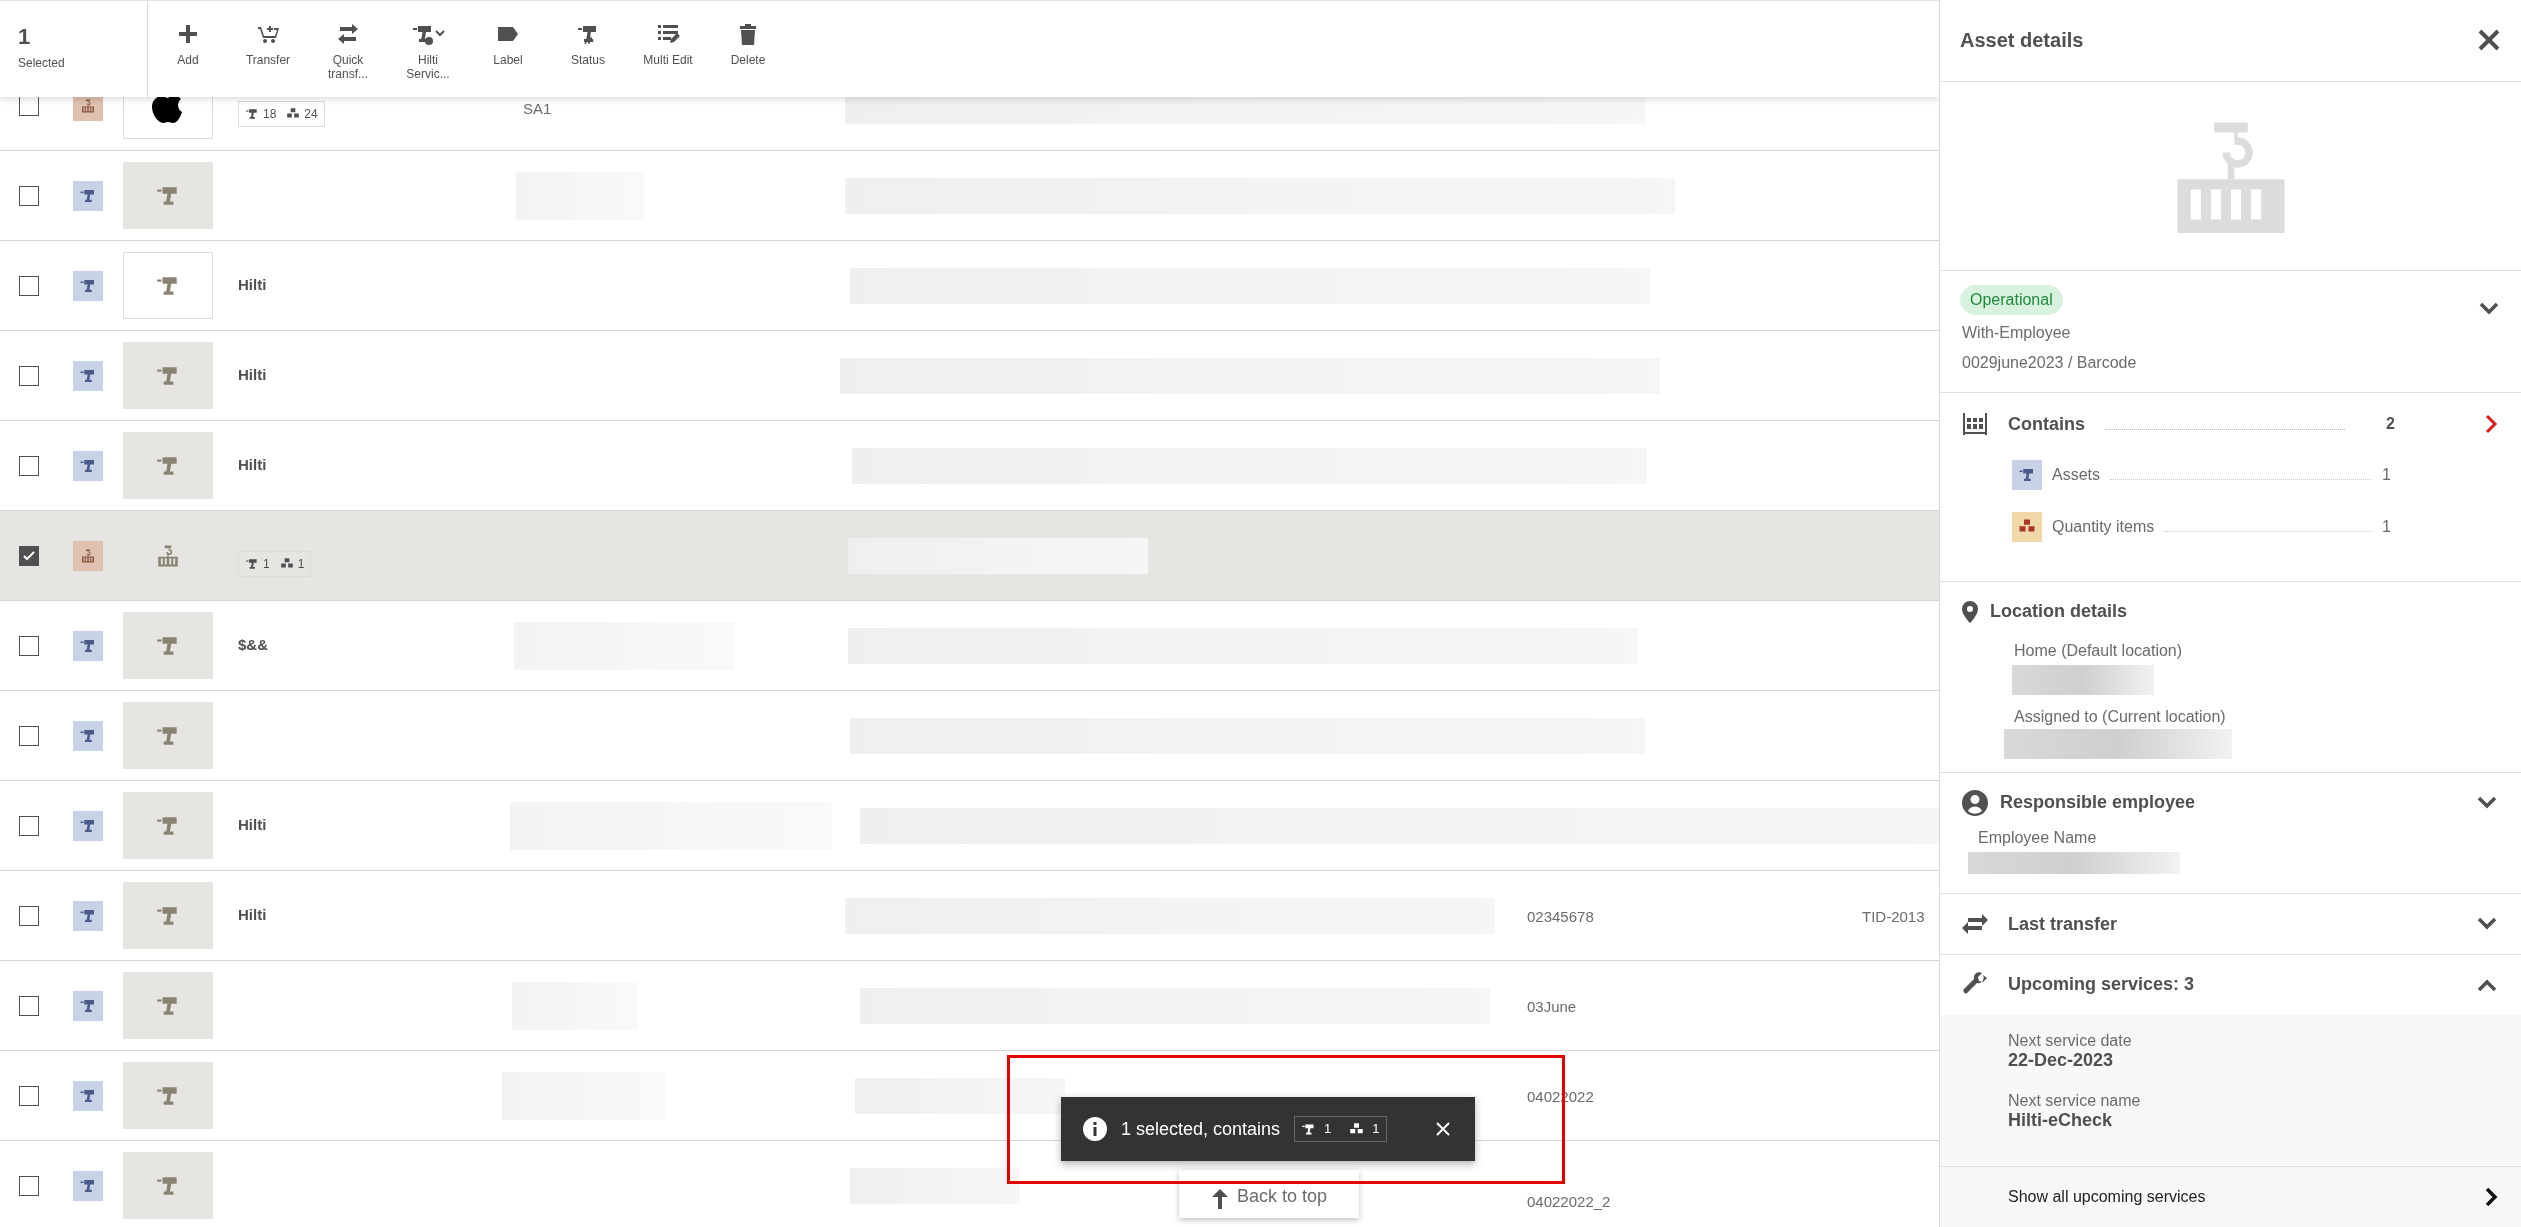 This screenshot has width=2521, height=1227. I want to click on status-badge: Operational, so click(2011, 299).